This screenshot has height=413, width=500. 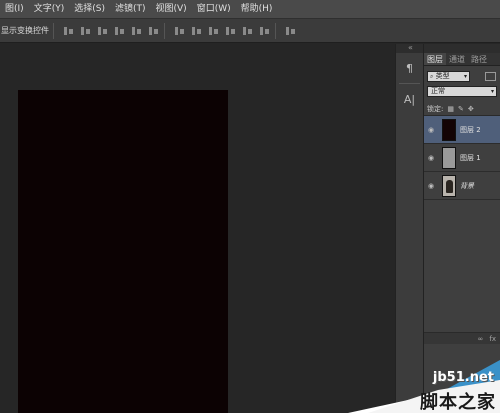 What do you see at coordinates (435, 108) in the screenshot?
I see `lock-label: 锁定:` at bounding box center [435, 108].